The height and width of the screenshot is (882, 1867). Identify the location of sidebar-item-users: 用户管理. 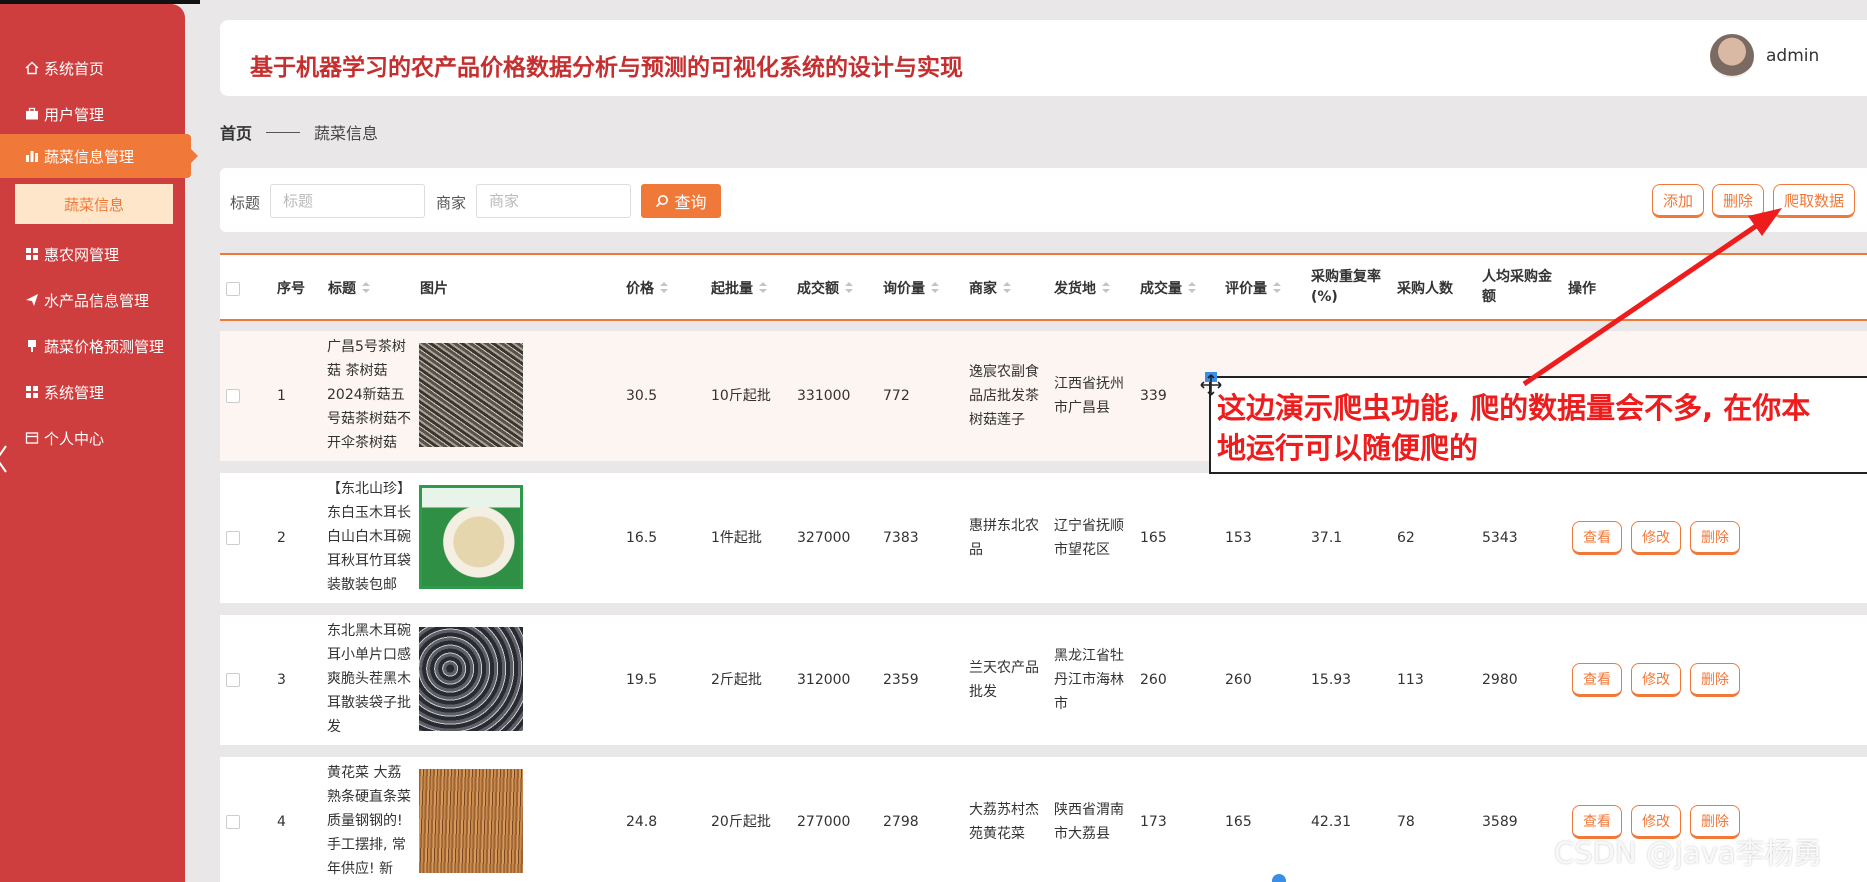
(92, 114).